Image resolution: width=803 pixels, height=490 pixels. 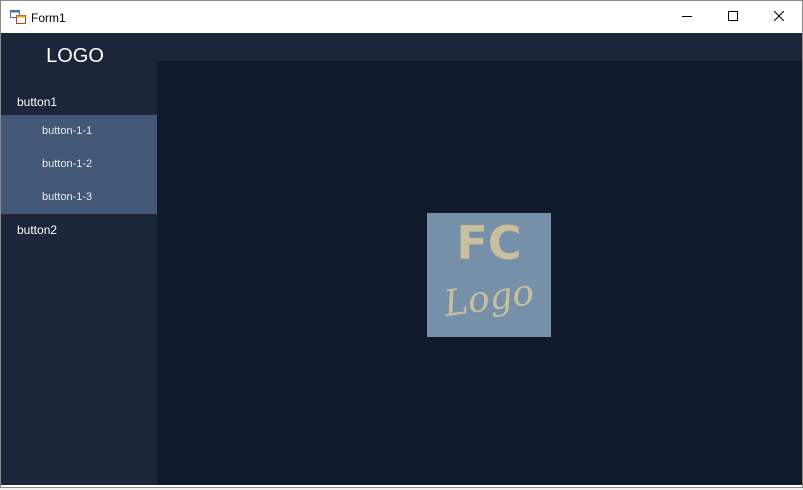 What do you see at coordinates (48, 18) in the screenshot?
I see `window-title: Form1` at bounding box center [48, 18].